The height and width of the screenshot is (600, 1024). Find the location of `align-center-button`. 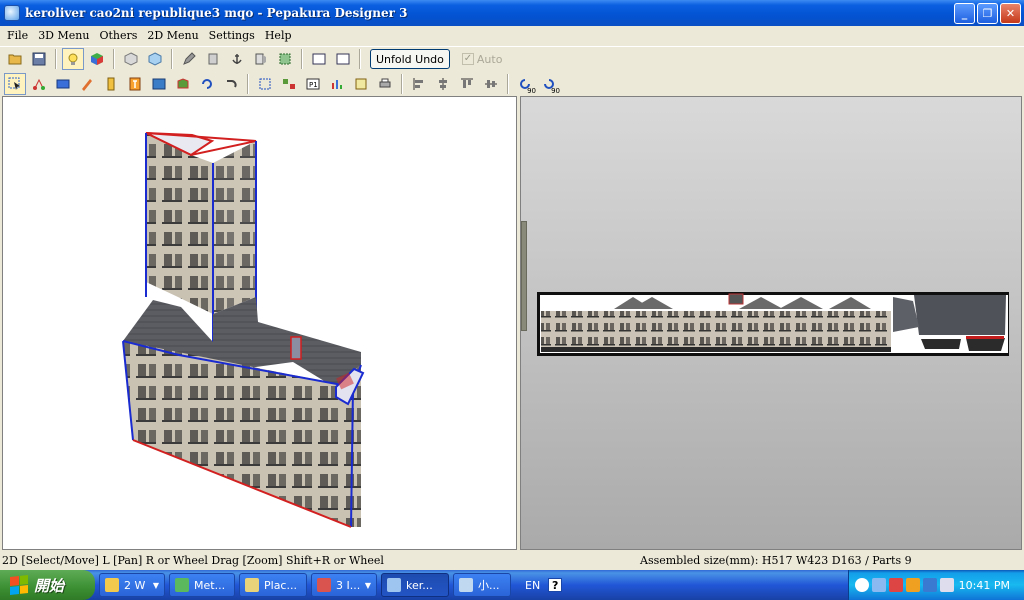

align-center-button is located at coordinates (443, 84).